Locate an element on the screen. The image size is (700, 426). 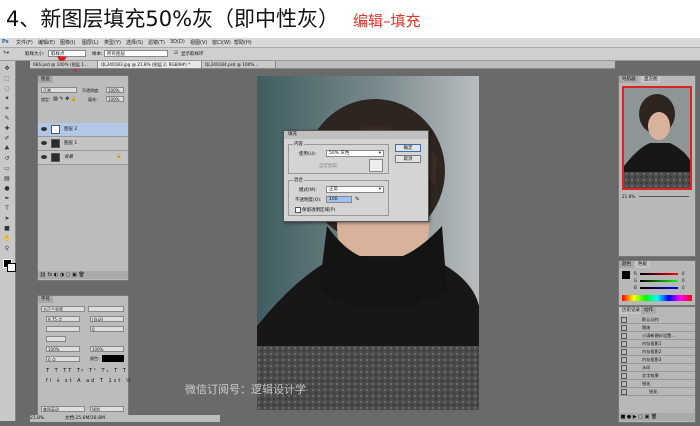
fg-color-chip is located at coordinates (626, 275).